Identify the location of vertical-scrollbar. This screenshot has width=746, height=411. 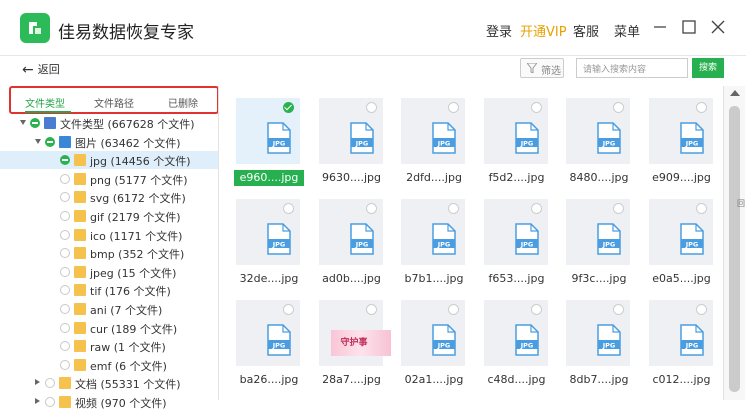
(734, 243).